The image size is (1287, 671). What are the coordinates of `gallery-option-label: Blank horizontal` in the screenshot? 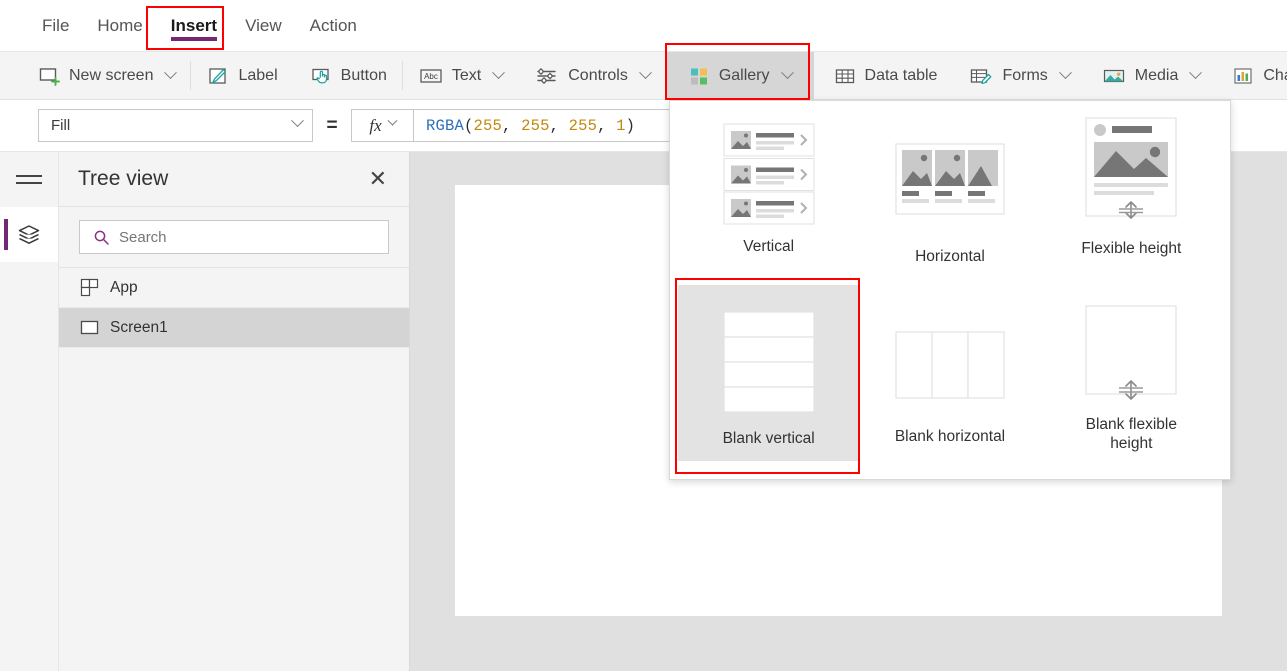 It's located at (950, 436).